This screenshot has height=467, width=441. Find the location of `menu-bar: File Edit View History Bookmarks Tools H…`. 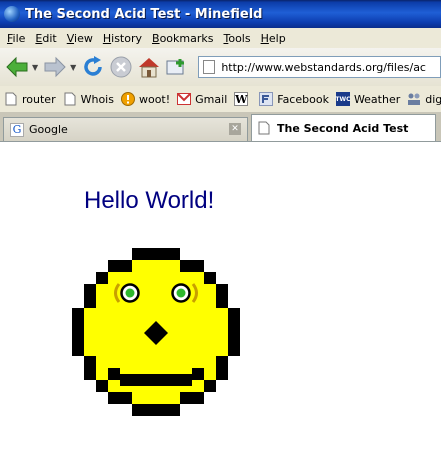

menu-bar: File Edit View History Bookmarks Tools H… is located at coordinates (220, 38).